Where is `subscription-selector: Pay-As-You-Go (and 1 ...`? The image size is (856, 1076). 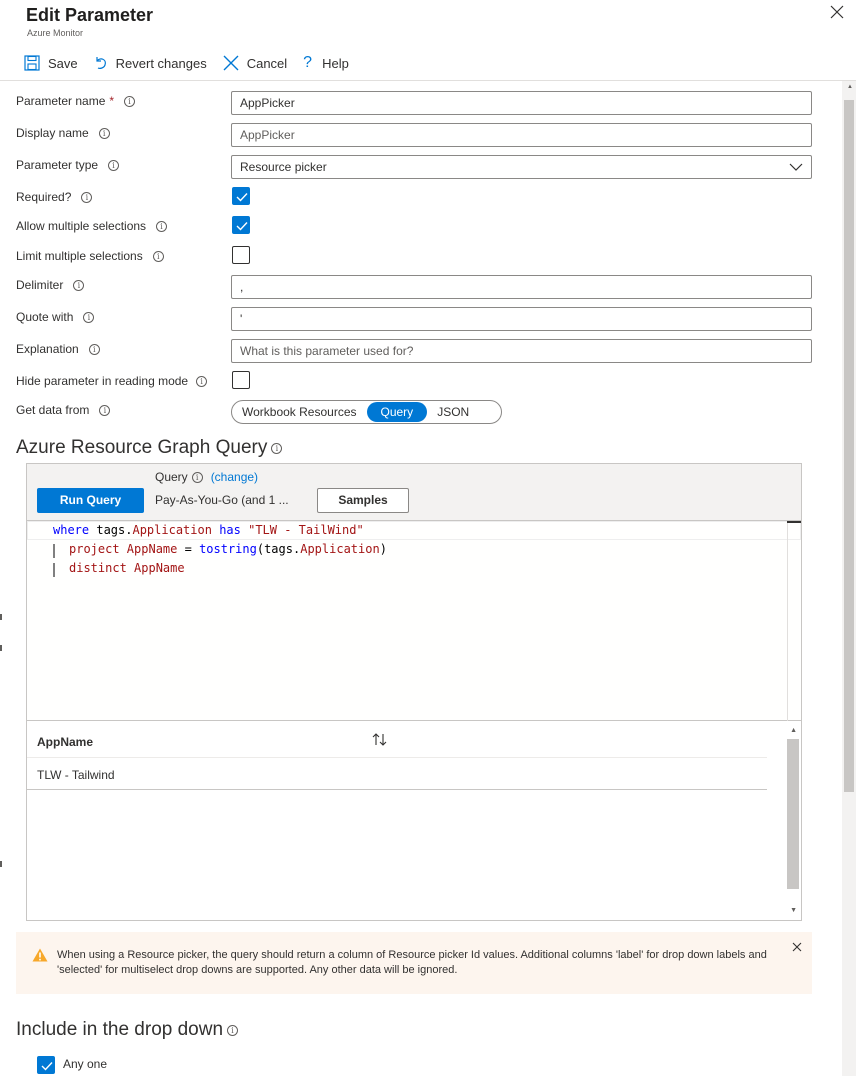 subscription-selector: Pay-As-You-Go (and 1 ... is located at coordinates (222, 500).